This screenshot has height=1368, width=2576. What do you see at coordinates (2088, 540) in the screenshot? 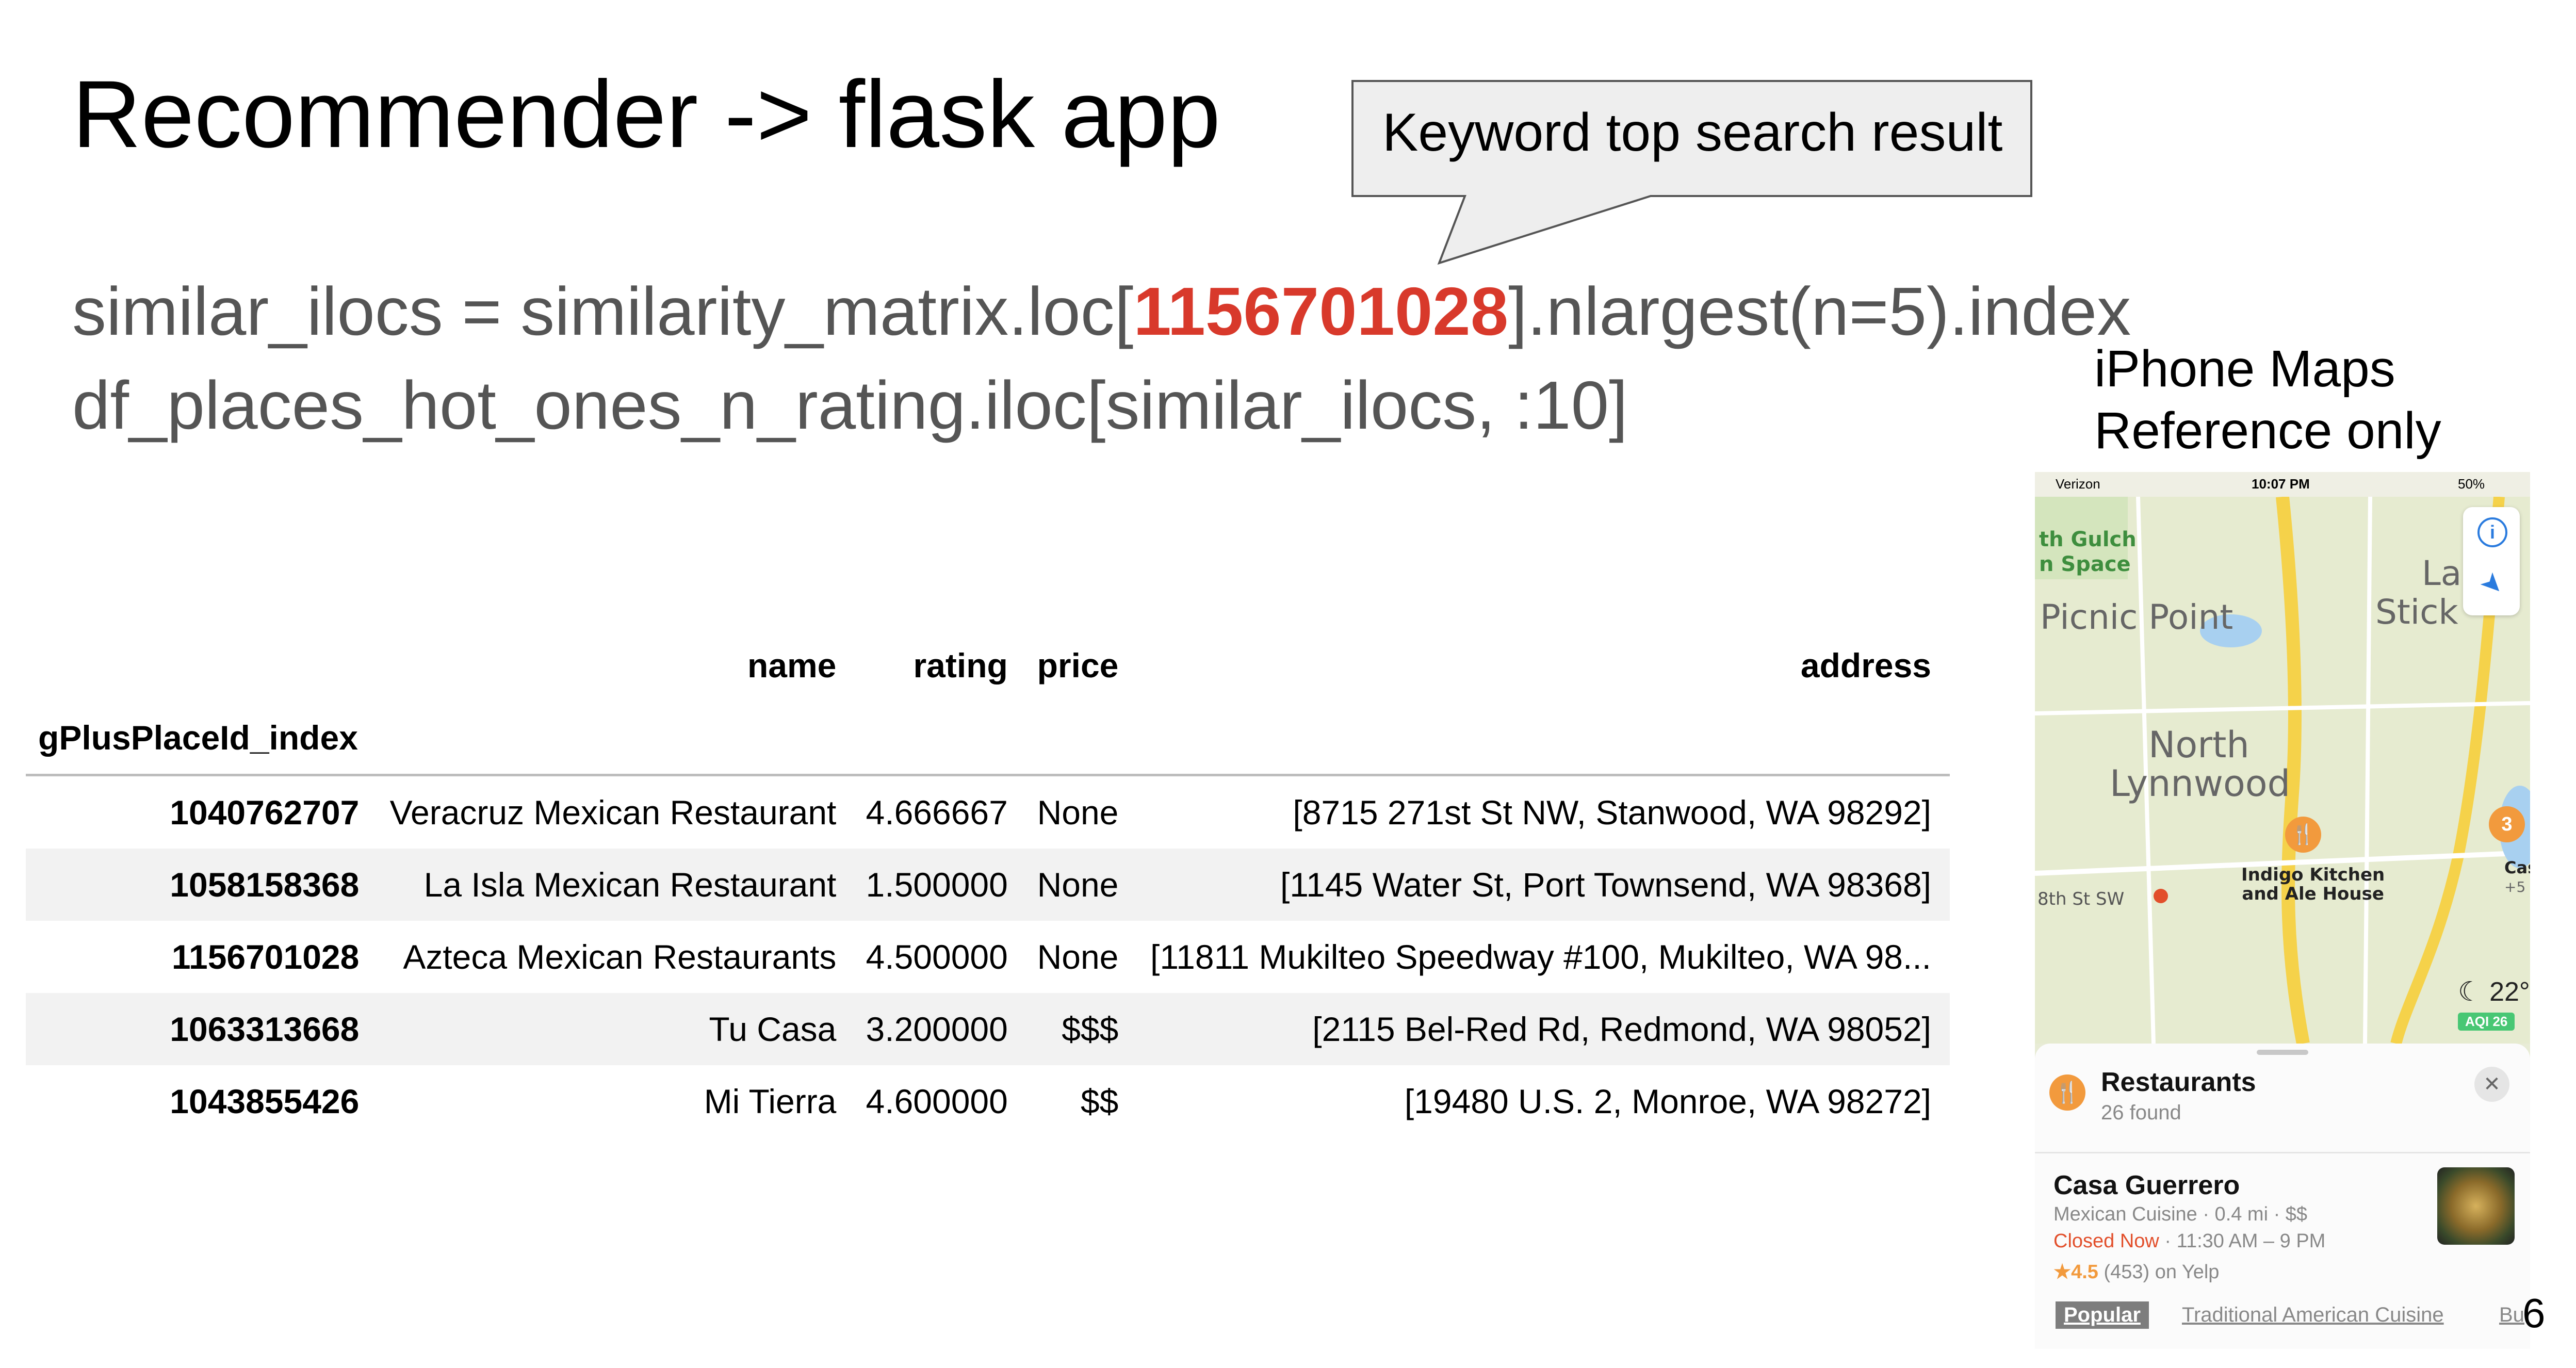
I see `map-label-gulch-1: th Gulch` at bounding box center [2088, 540].